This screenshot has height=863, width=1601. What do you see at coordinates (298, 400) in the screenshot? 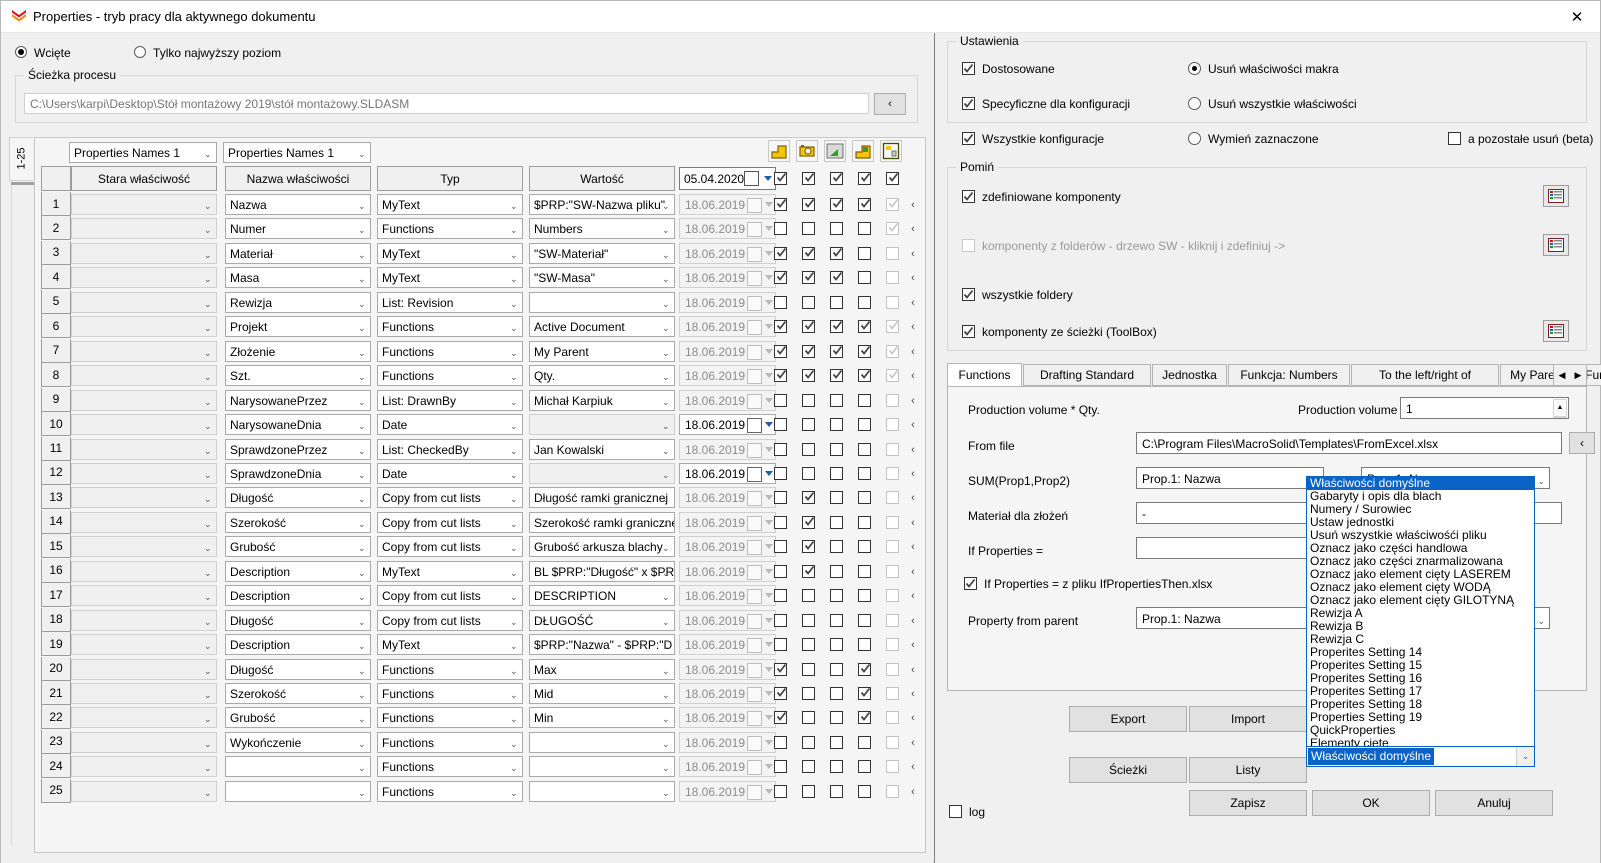
I see `cell-property-name: NarysowanePrzez ⌄` at bounding box center [298, 400].